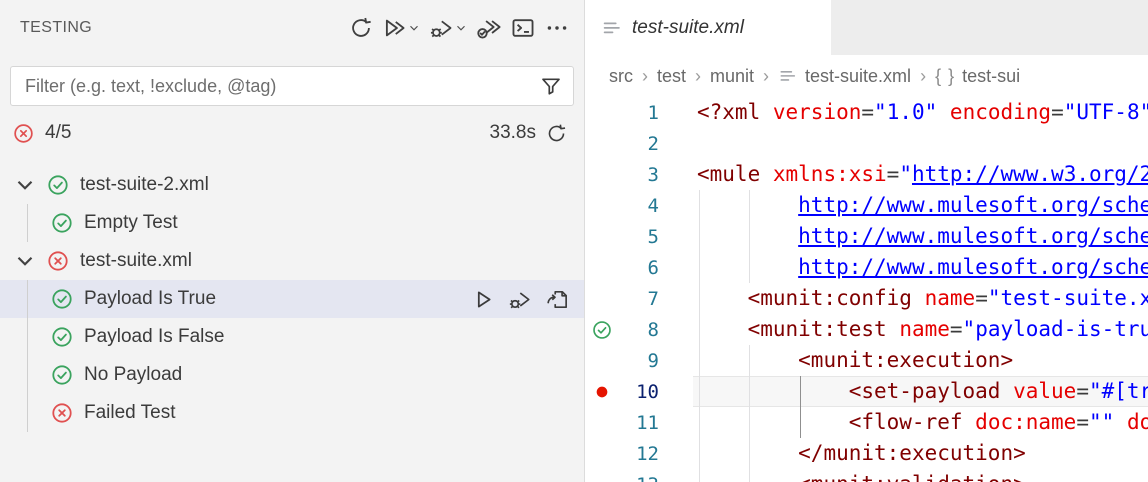 This screenshot has height=482, width=1148. I want to click on failed-status-icon, so click(23, 133).